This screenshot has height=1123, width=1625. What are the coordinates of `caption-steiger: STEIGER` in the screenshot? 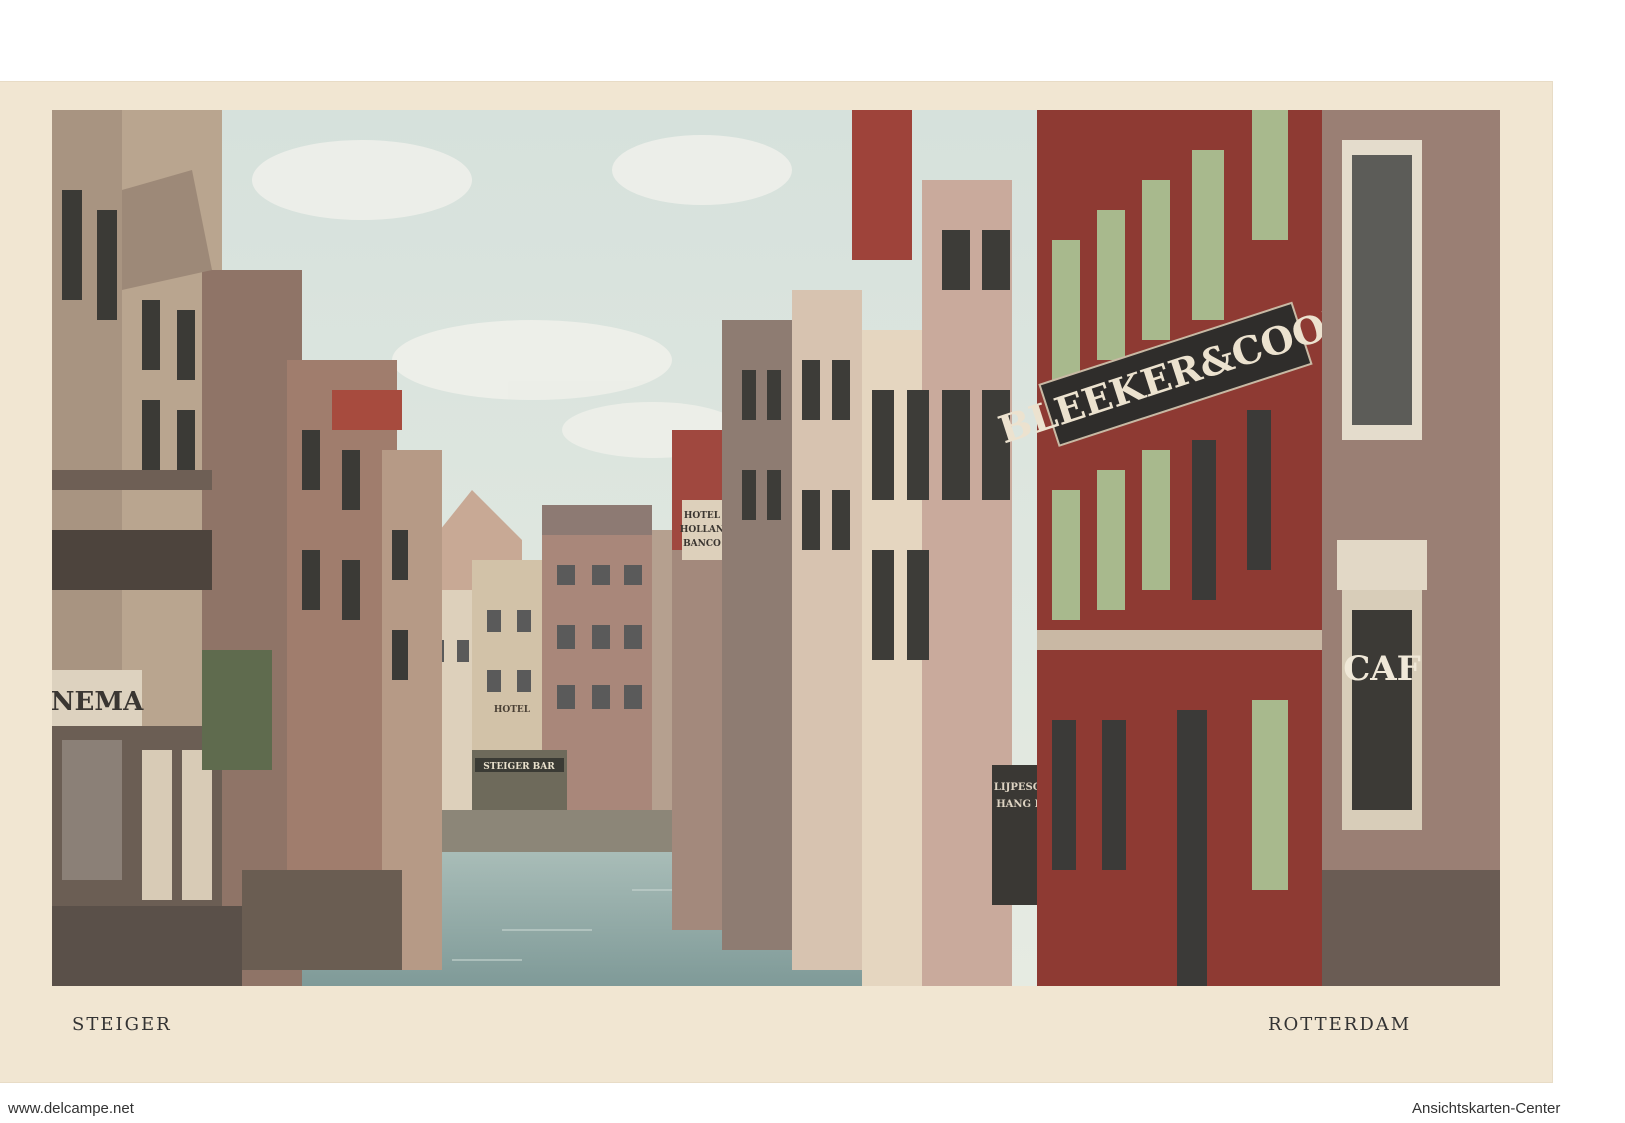 It's located at (122, 1024).